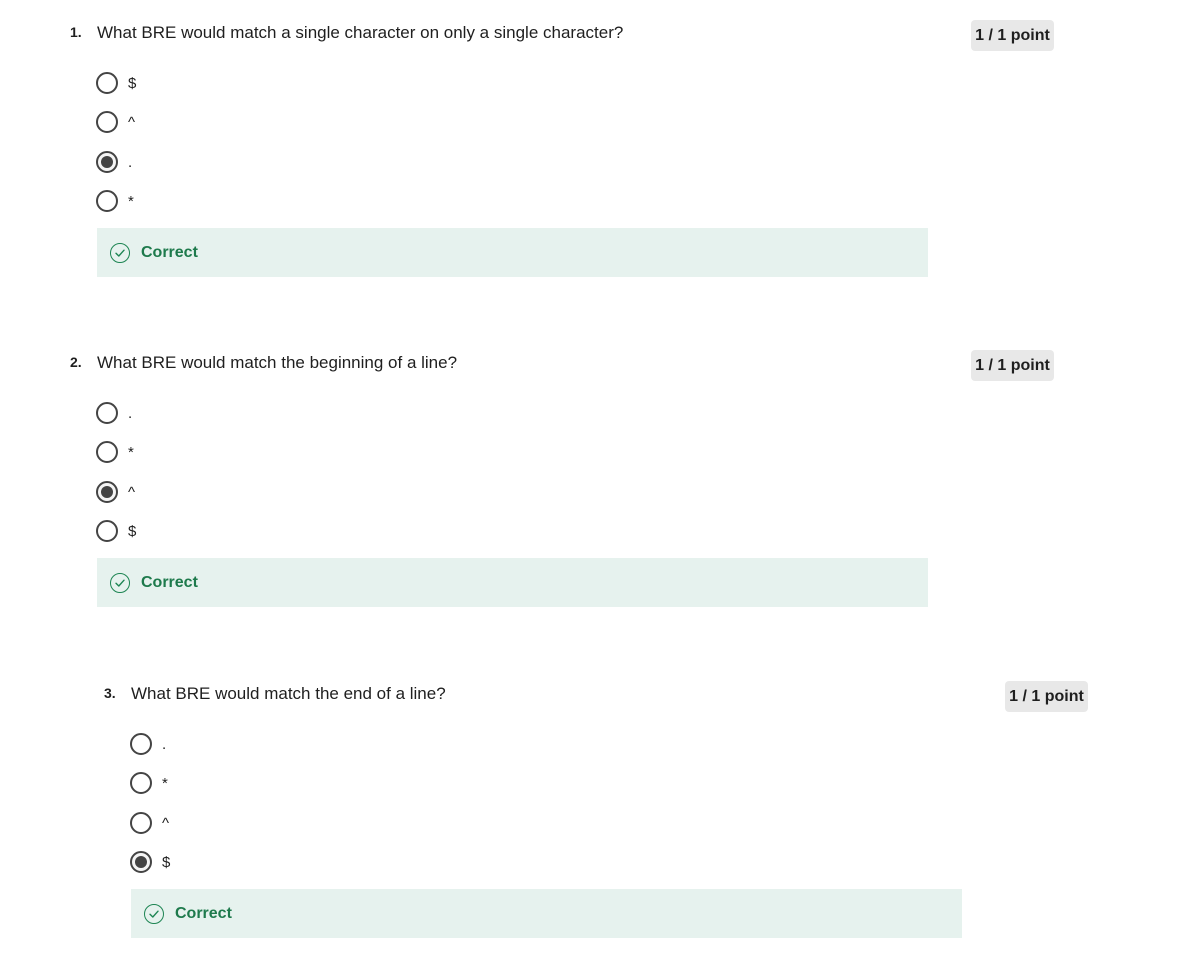 The height and width of the screenshot is (954, 1194). I want to click on question-number: 2., so click(76, 362).